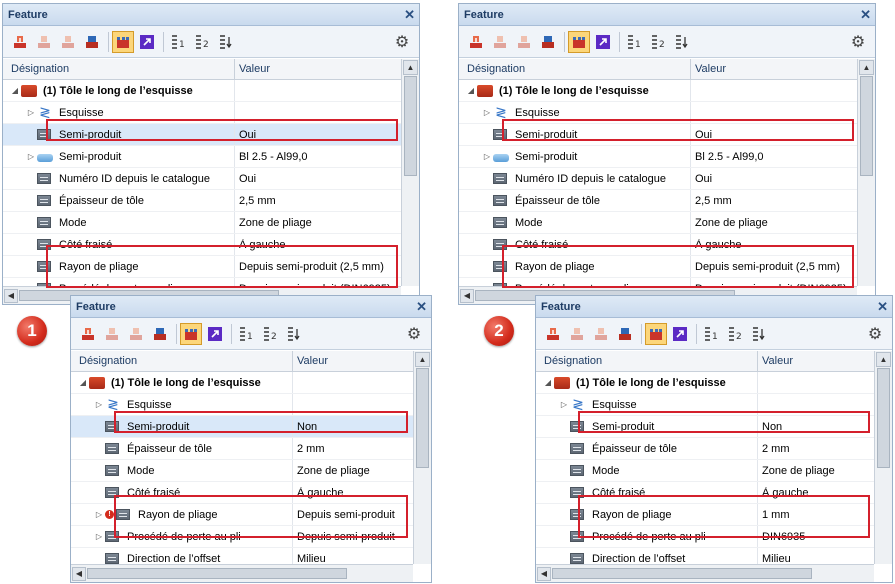  What do you see at coordinates (658, 201) in the screenshot?
I see `table-row: Épaisseur de tôle 2,5 mm` at bounding box center [658, 201].